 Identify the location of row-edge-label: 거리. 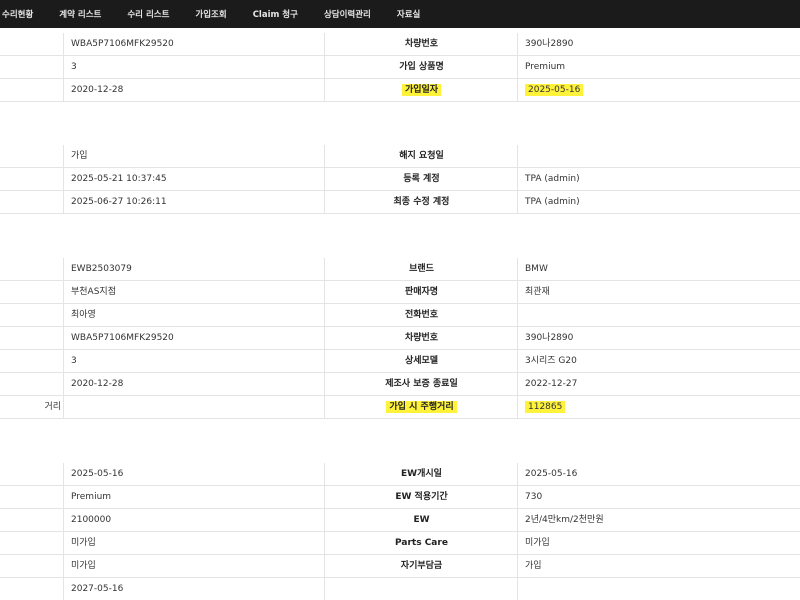
(32, 407).